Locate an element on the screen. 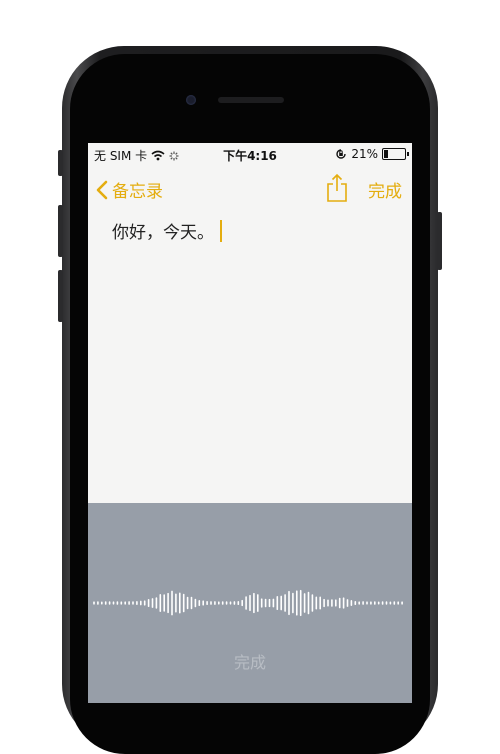 The image size is (500, 754). power-button is located at coordinates (439, 241).